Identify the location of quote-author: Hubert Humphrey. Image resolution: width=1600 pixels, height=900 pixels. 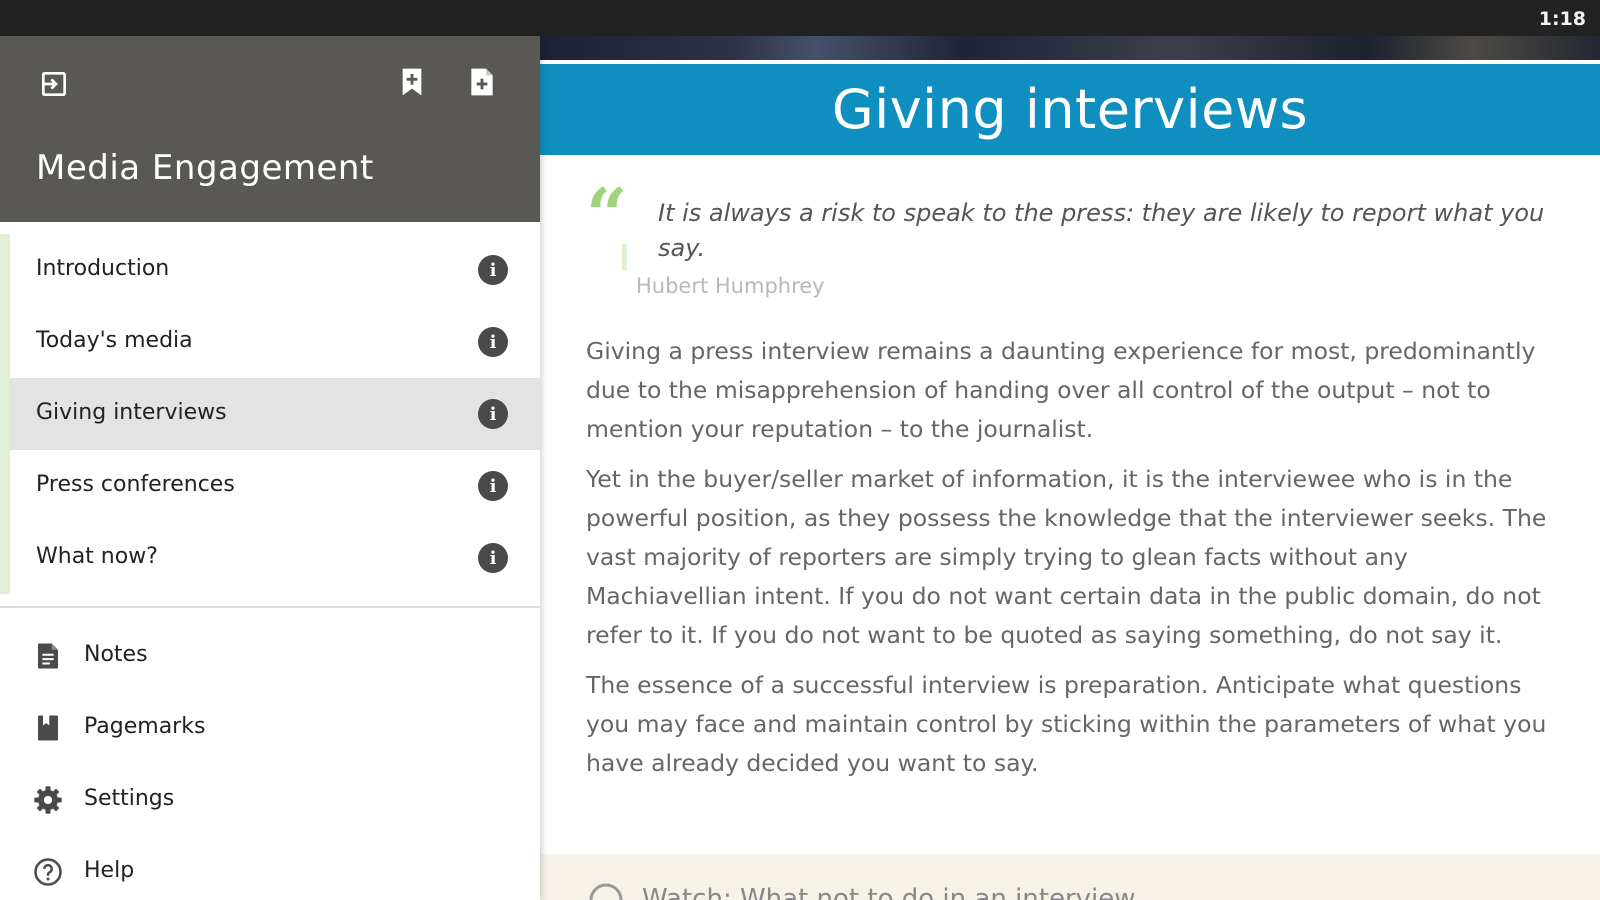
(730, 286).